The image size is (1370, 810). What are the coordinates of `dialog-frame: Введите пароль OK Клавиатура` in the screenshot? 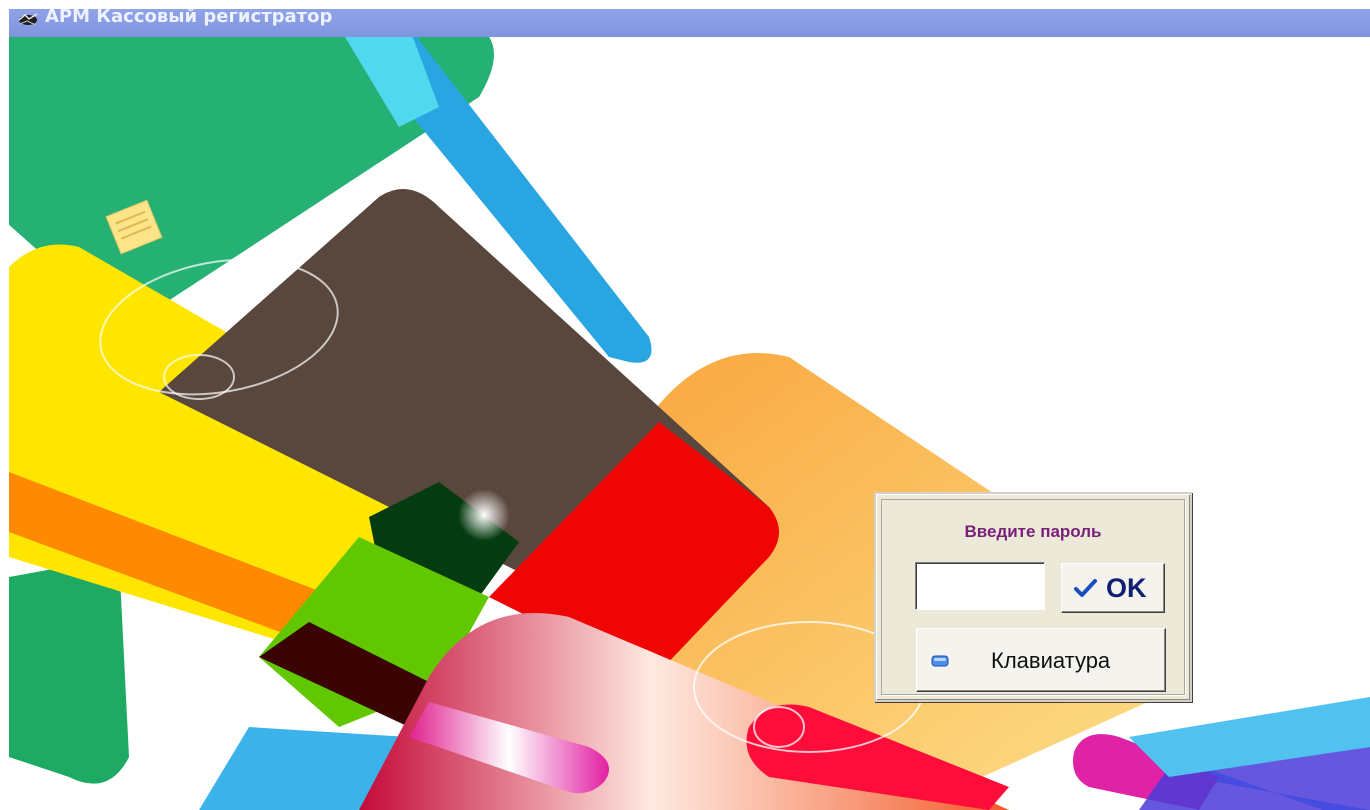 It's located at (1033, 597).